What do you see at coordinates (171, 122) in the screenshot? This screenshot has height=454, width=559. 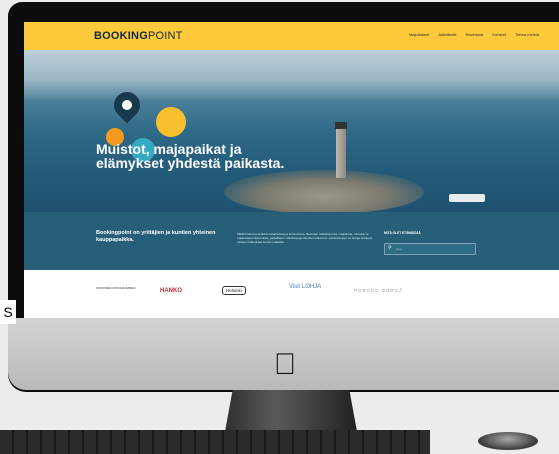 I see `yellow-circle-icon` at bounding box center [171, 122].